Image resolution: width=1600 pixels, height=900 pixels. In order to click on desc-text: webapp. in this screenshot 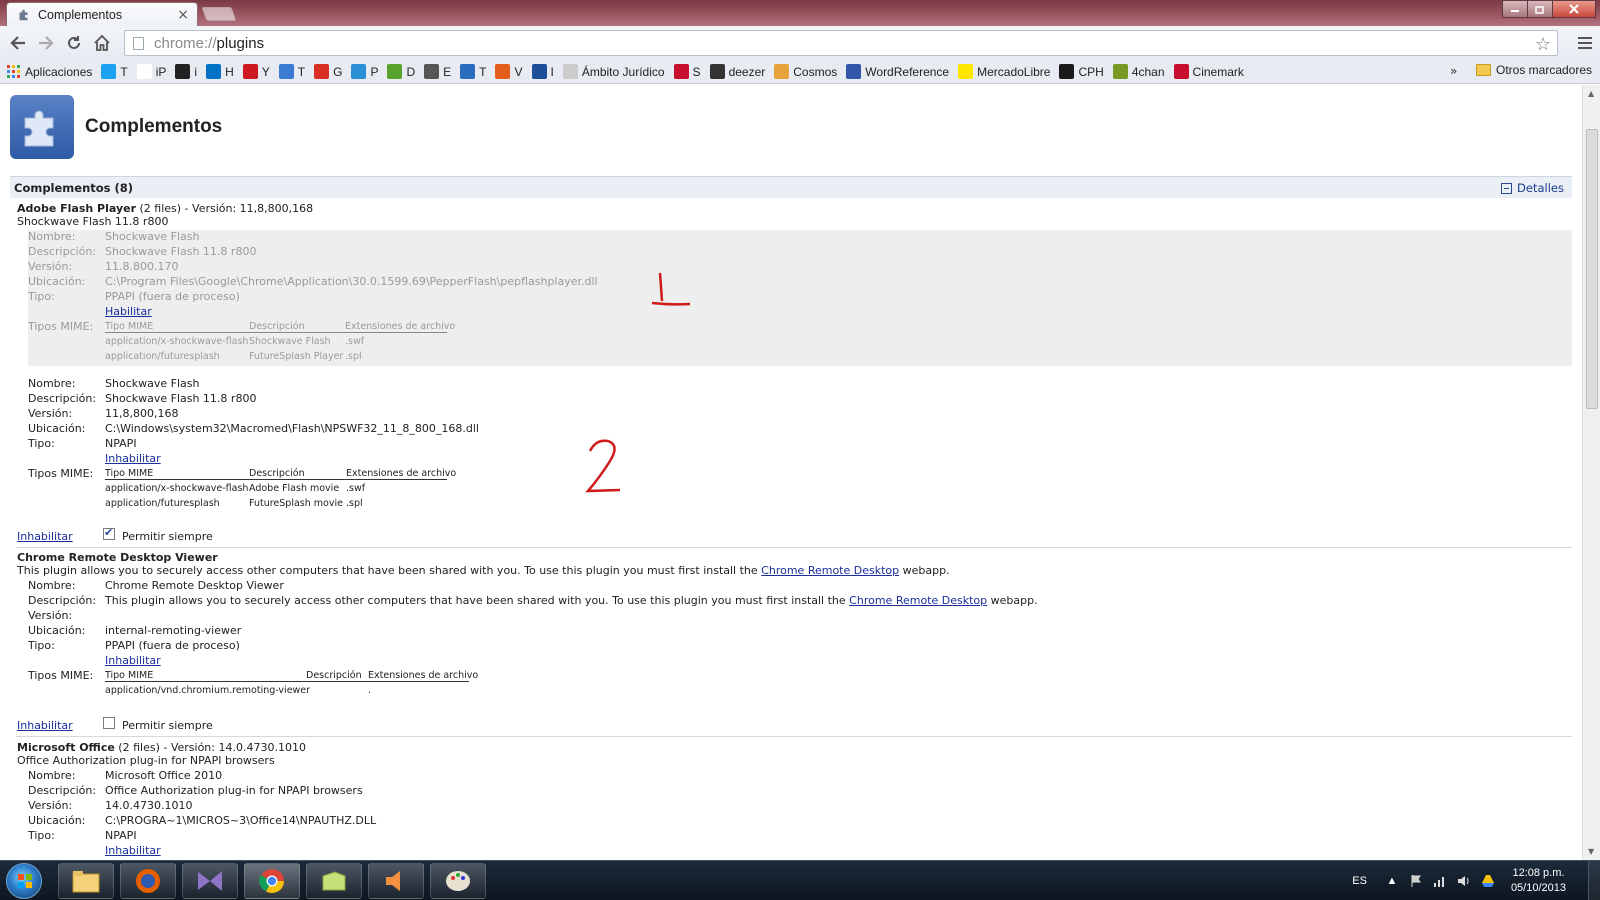, I will do `click(924, 570)`.